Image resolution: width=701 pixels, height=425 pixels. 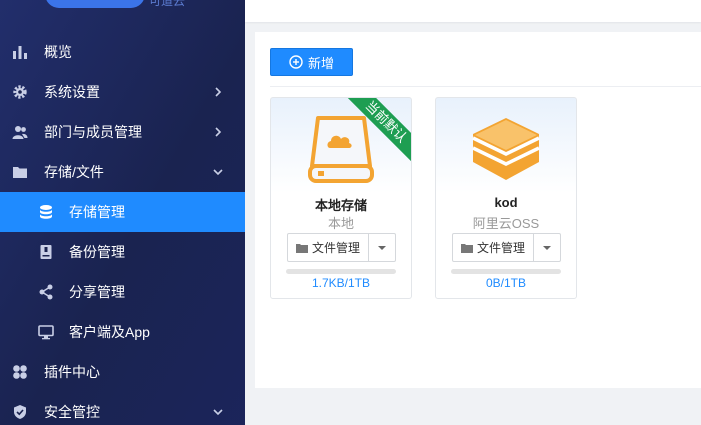 I want to click on storage-card-local: 当前默认 本地存储 本地 文件管理 1.7KB/1TB, so click(x=341, y=198).